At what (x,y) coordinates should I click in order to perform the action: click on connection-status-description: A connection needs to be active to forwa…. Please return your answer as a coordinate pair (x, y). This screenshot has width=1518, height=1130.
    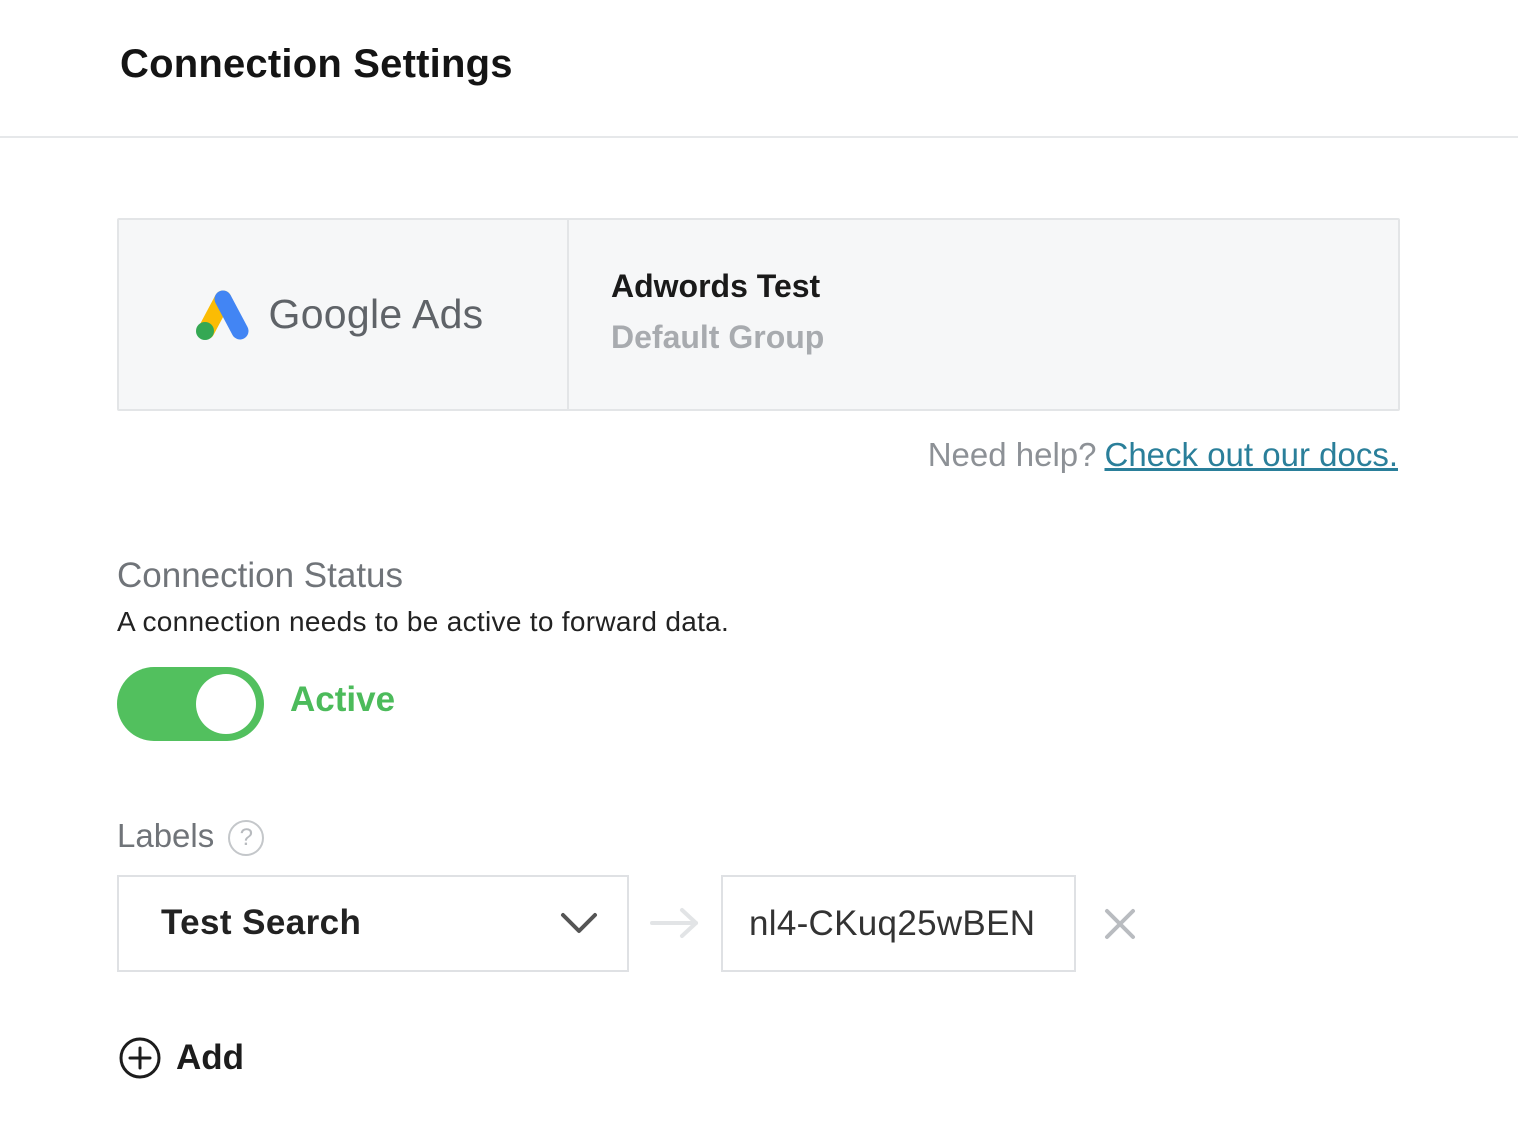
    Looking at the image, I should click on (423, 621).